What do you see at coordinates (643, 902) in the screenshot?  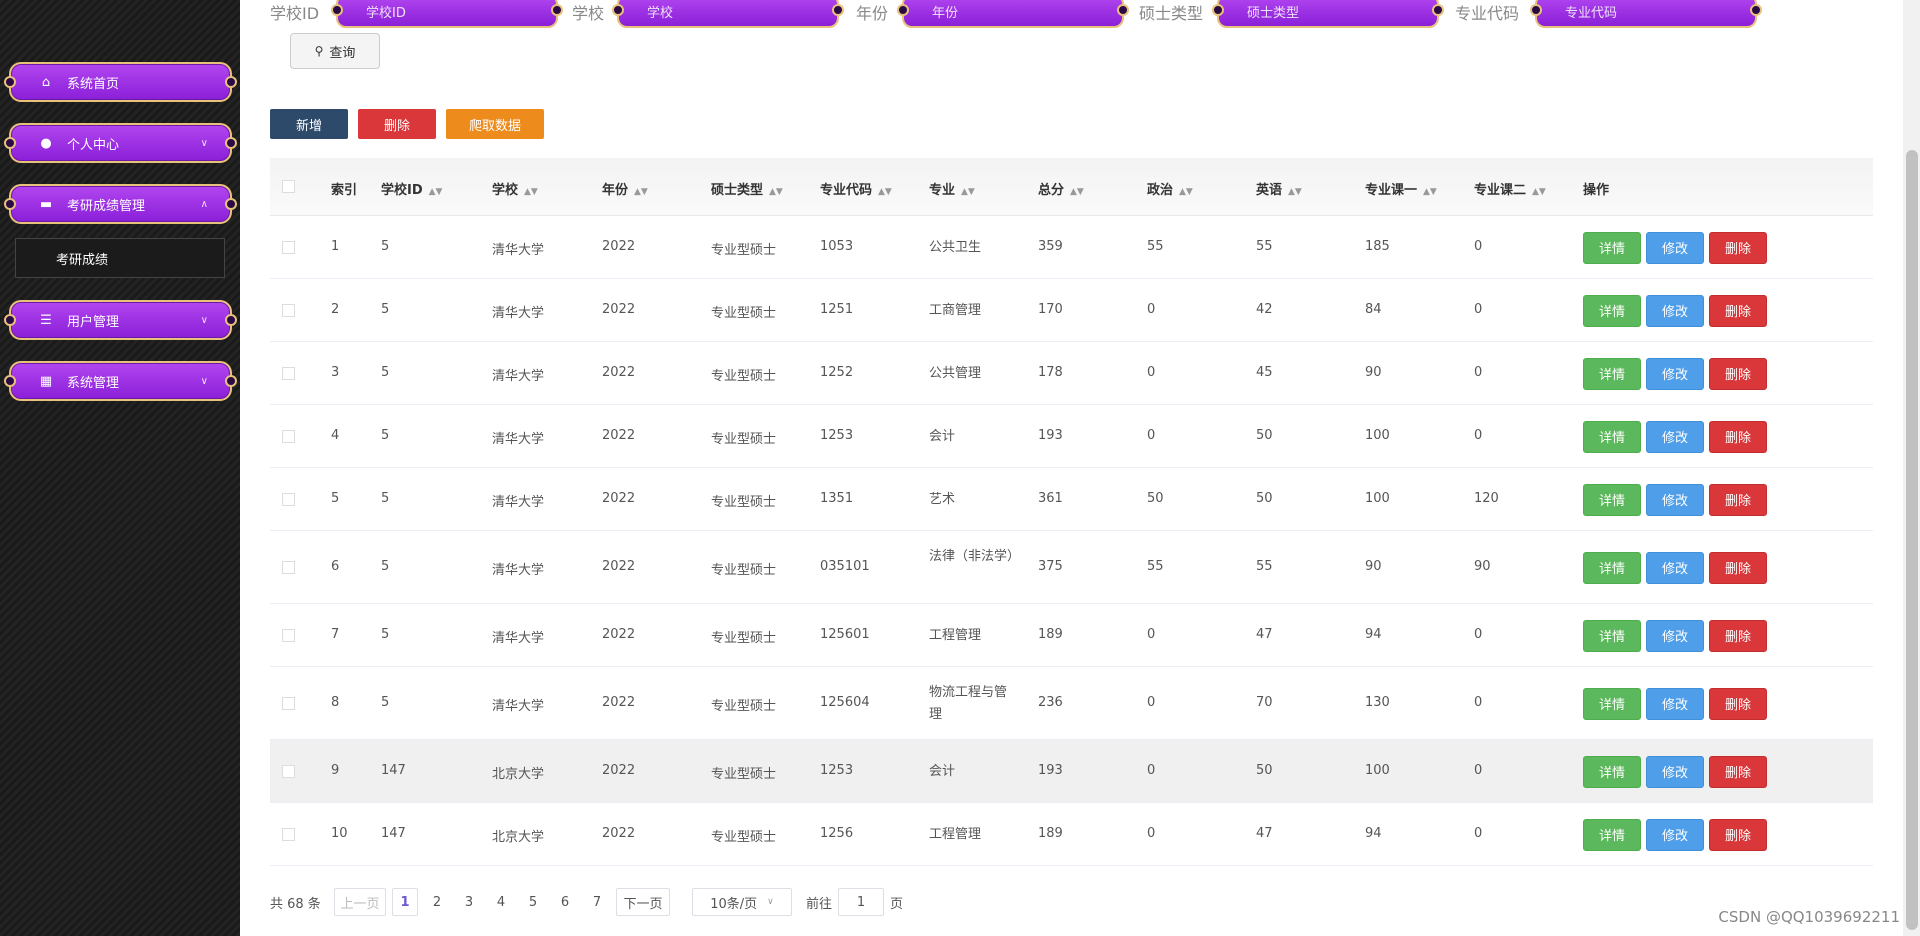 I see `next-page-button: 下一页` at bounding box center [643, 902].